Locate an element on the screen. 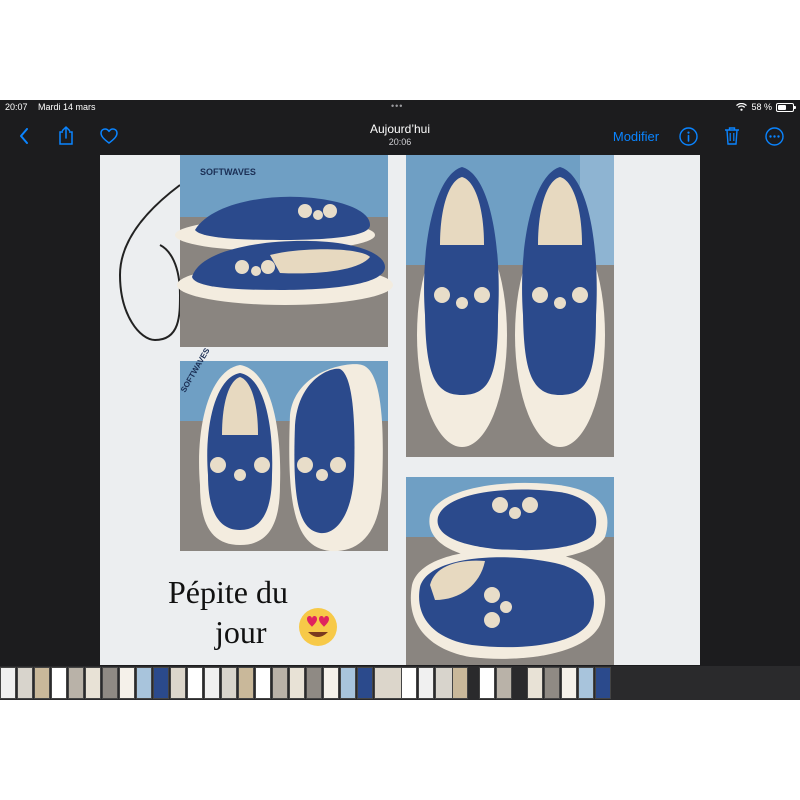 The image size is (800, 800). nav-bar: Aujourd’hui 20:06 Modifier is located at coordinates (400, 135).